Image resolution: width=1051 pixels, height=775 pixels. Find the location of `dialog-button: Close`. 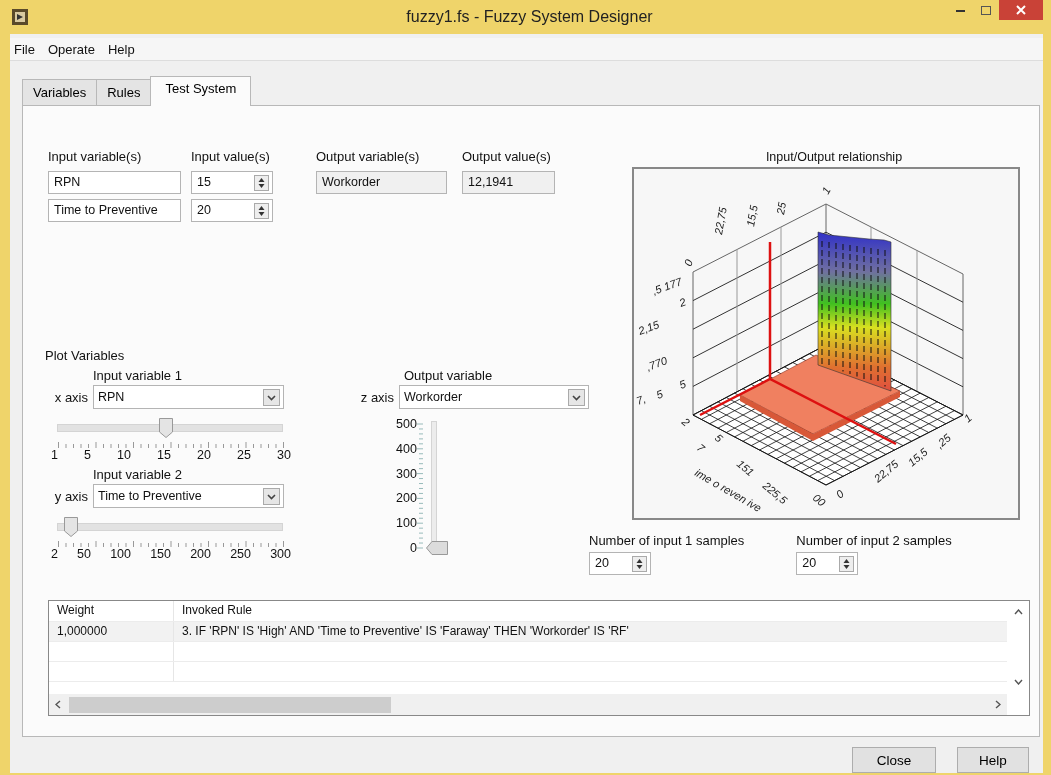

dialog-button: Close is located at coordinates (894, 760).